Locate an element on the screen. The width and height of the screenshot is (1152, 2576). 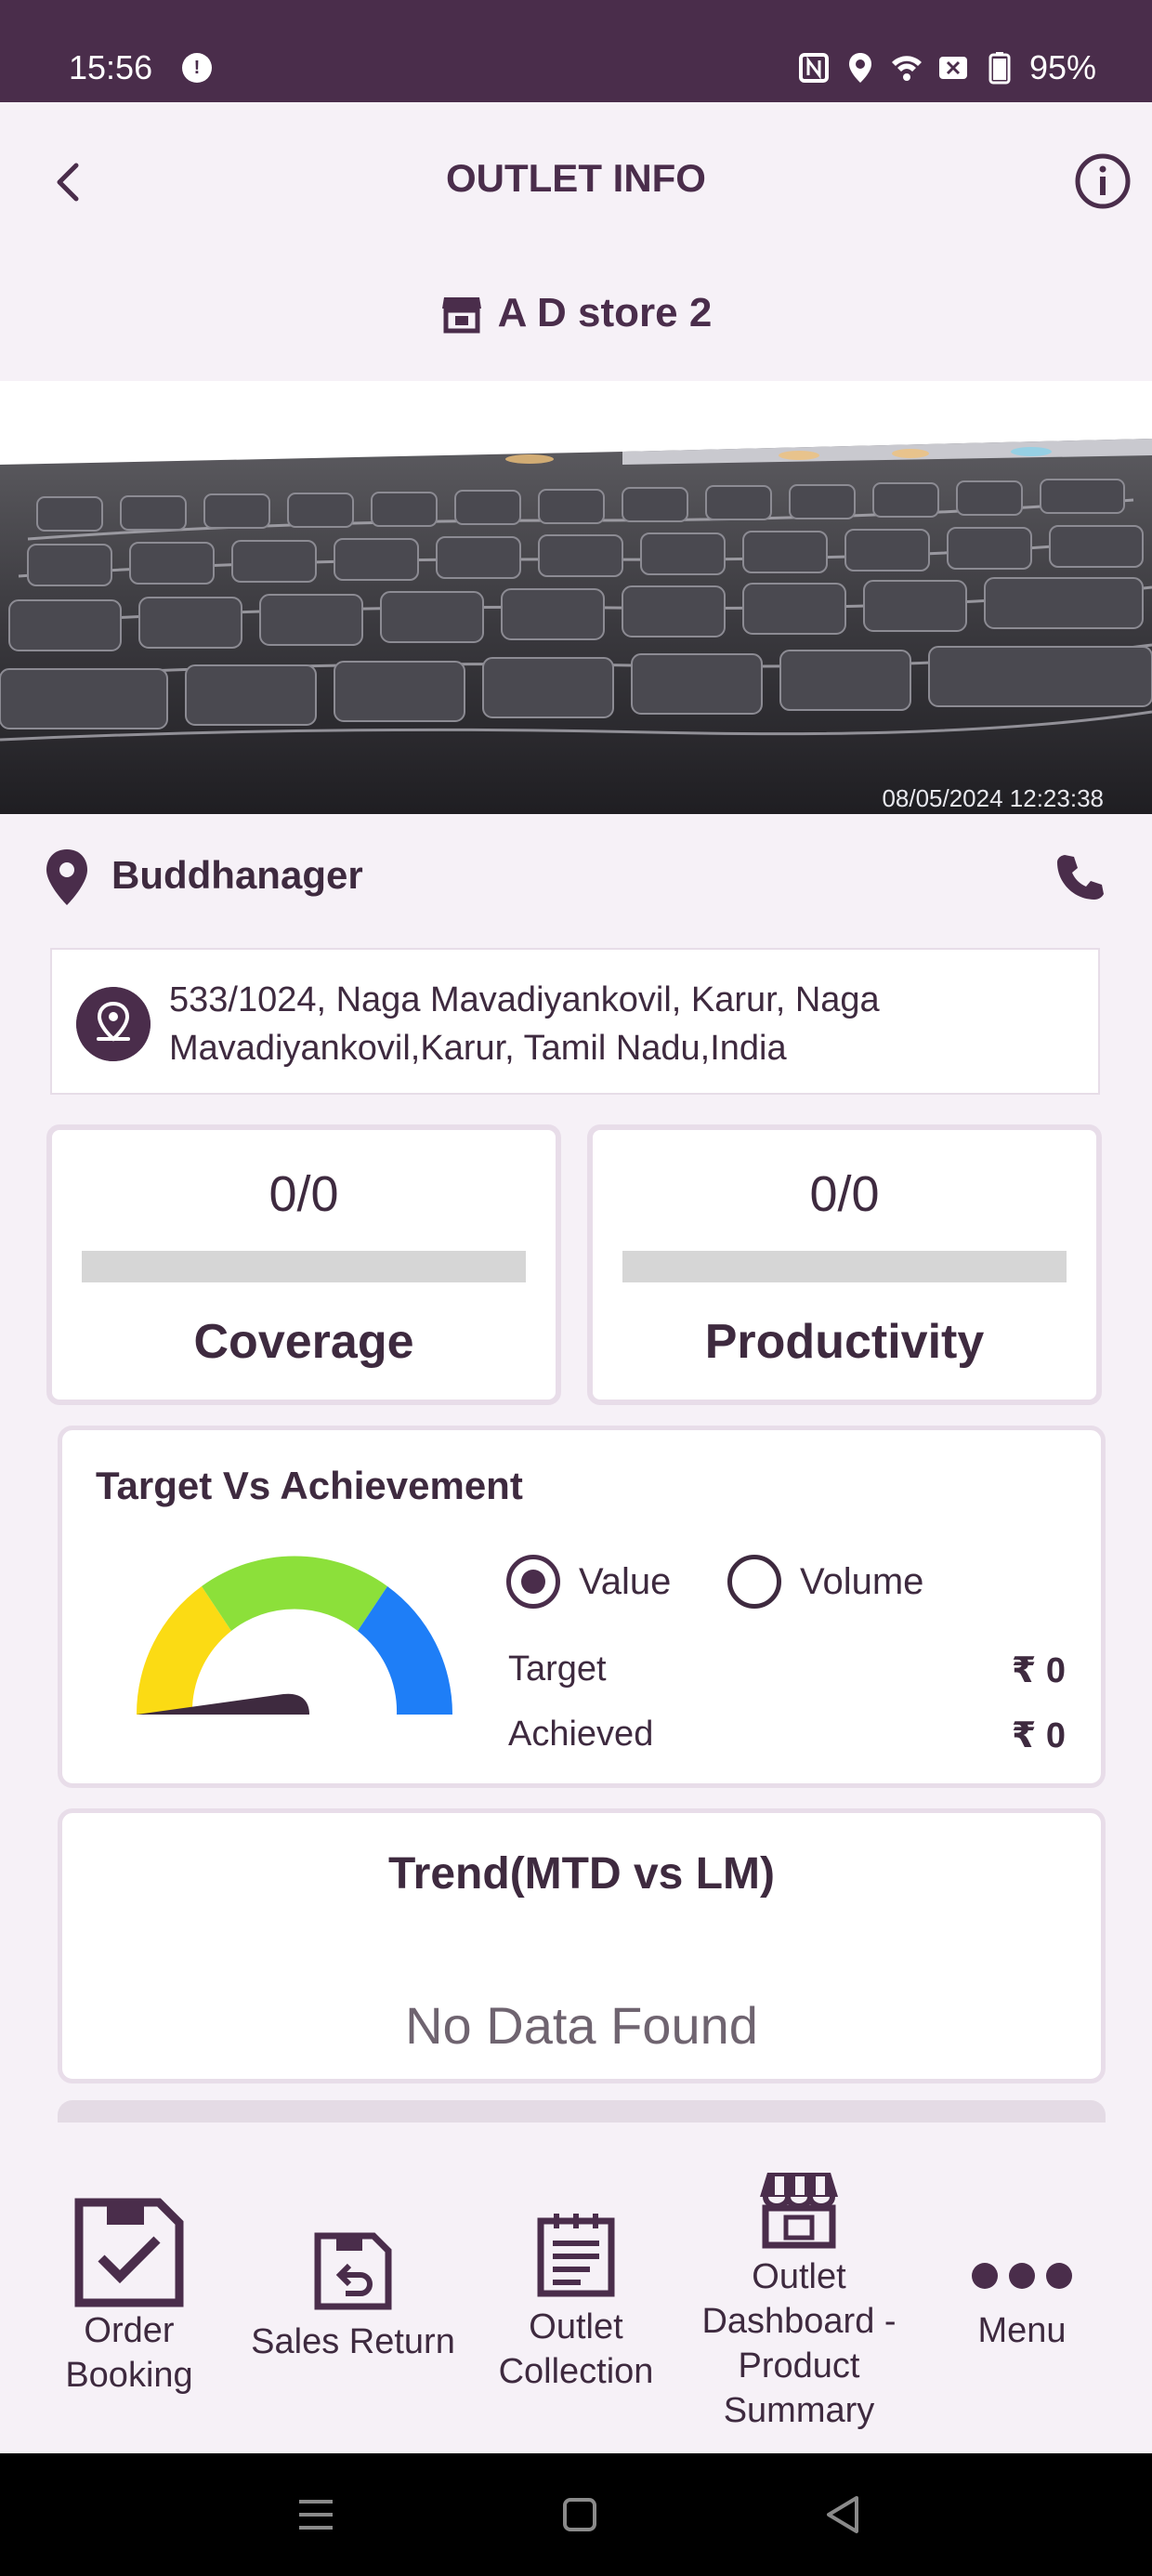
value-radio: Value is located at coordinates (588, 1582).